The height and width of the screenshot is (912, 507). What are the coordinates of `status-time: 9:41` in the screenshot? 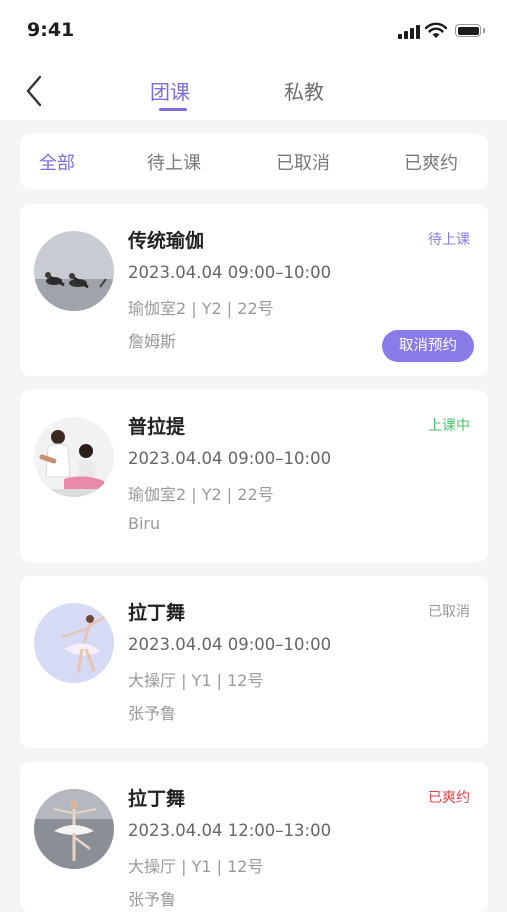 It's located at (51, 30).